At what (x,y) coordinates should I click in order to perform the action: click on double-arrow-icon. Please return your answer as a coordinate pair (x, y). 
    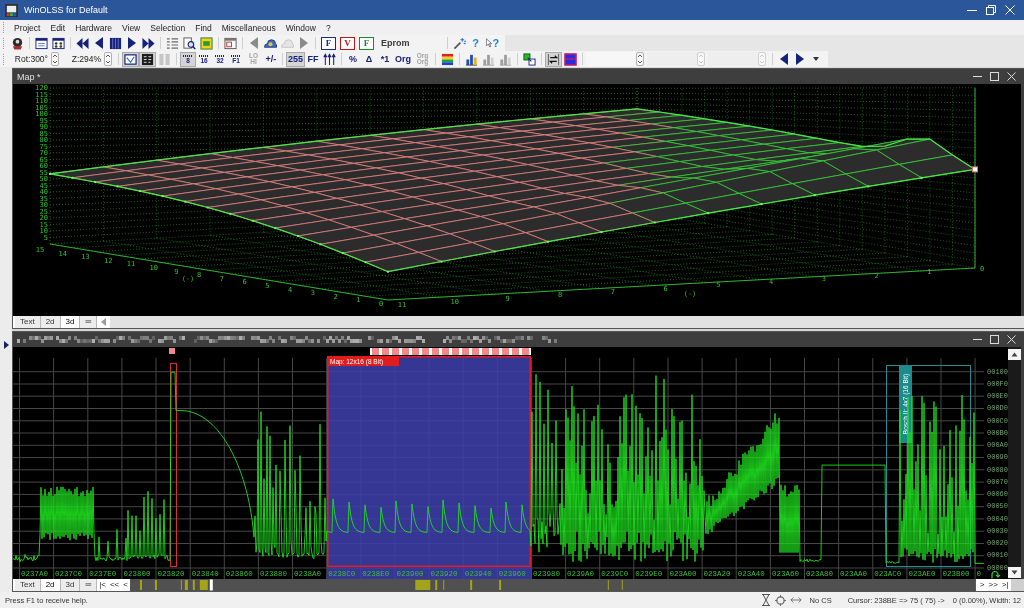
    Looking at the image, I should click on (795, 600).